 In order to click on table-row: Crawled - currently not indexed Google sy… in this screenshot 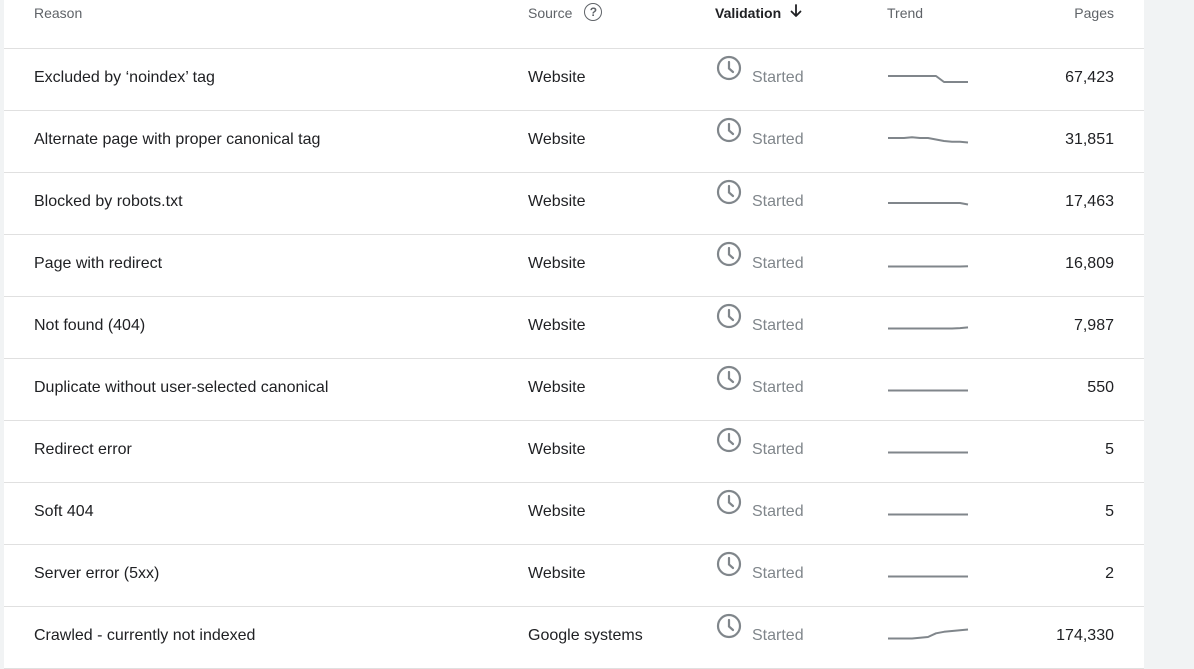, I will do `click(574, 638)`.